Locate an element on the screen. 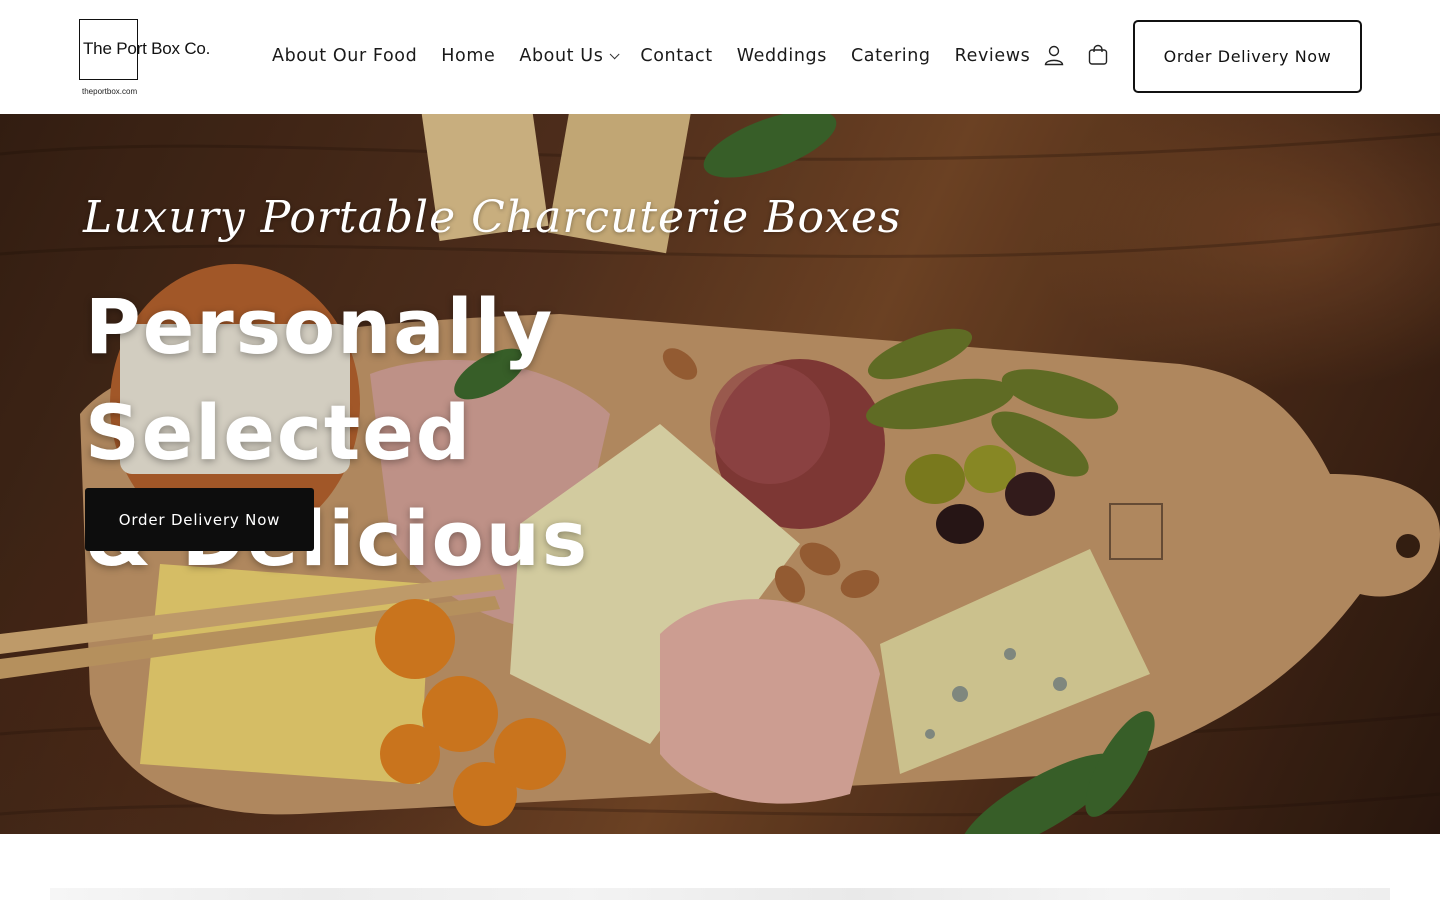 This screenshot has width=1440, height=900. nav-item-weddings: Weddings is located at coordinates (782, 56).